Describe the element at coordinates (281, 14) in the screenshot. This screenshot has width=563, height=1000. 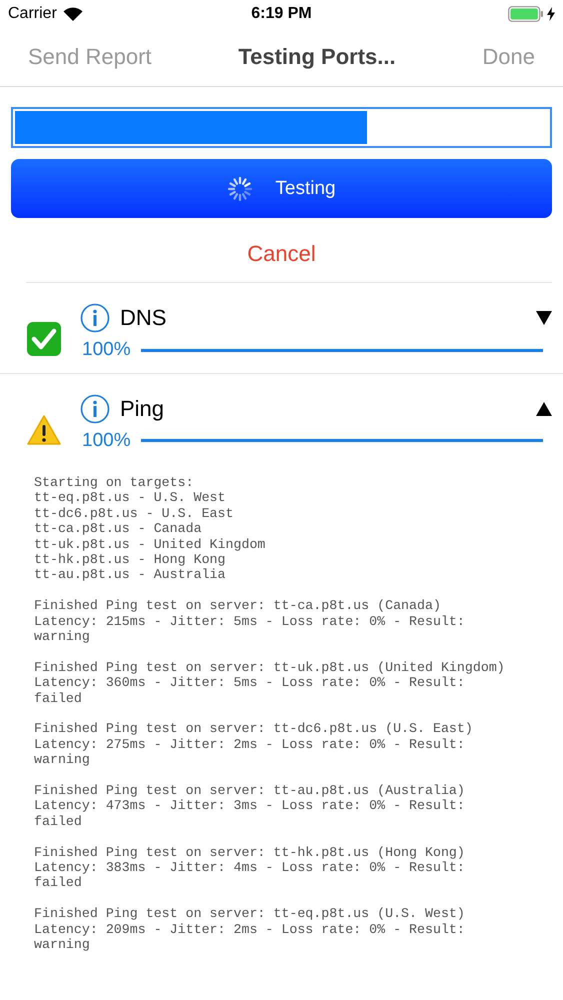
I see `clock-time: 6:19 PM` at that location.